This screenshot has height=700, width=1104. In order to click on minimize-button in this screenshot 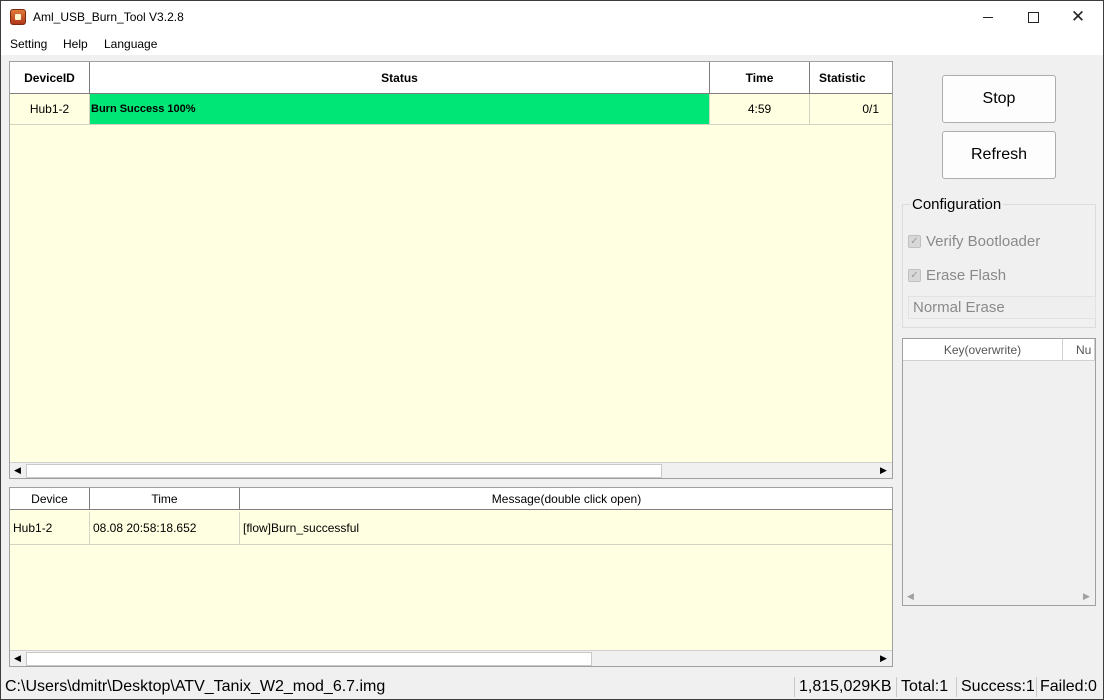, I will do `click(988, 17)`.